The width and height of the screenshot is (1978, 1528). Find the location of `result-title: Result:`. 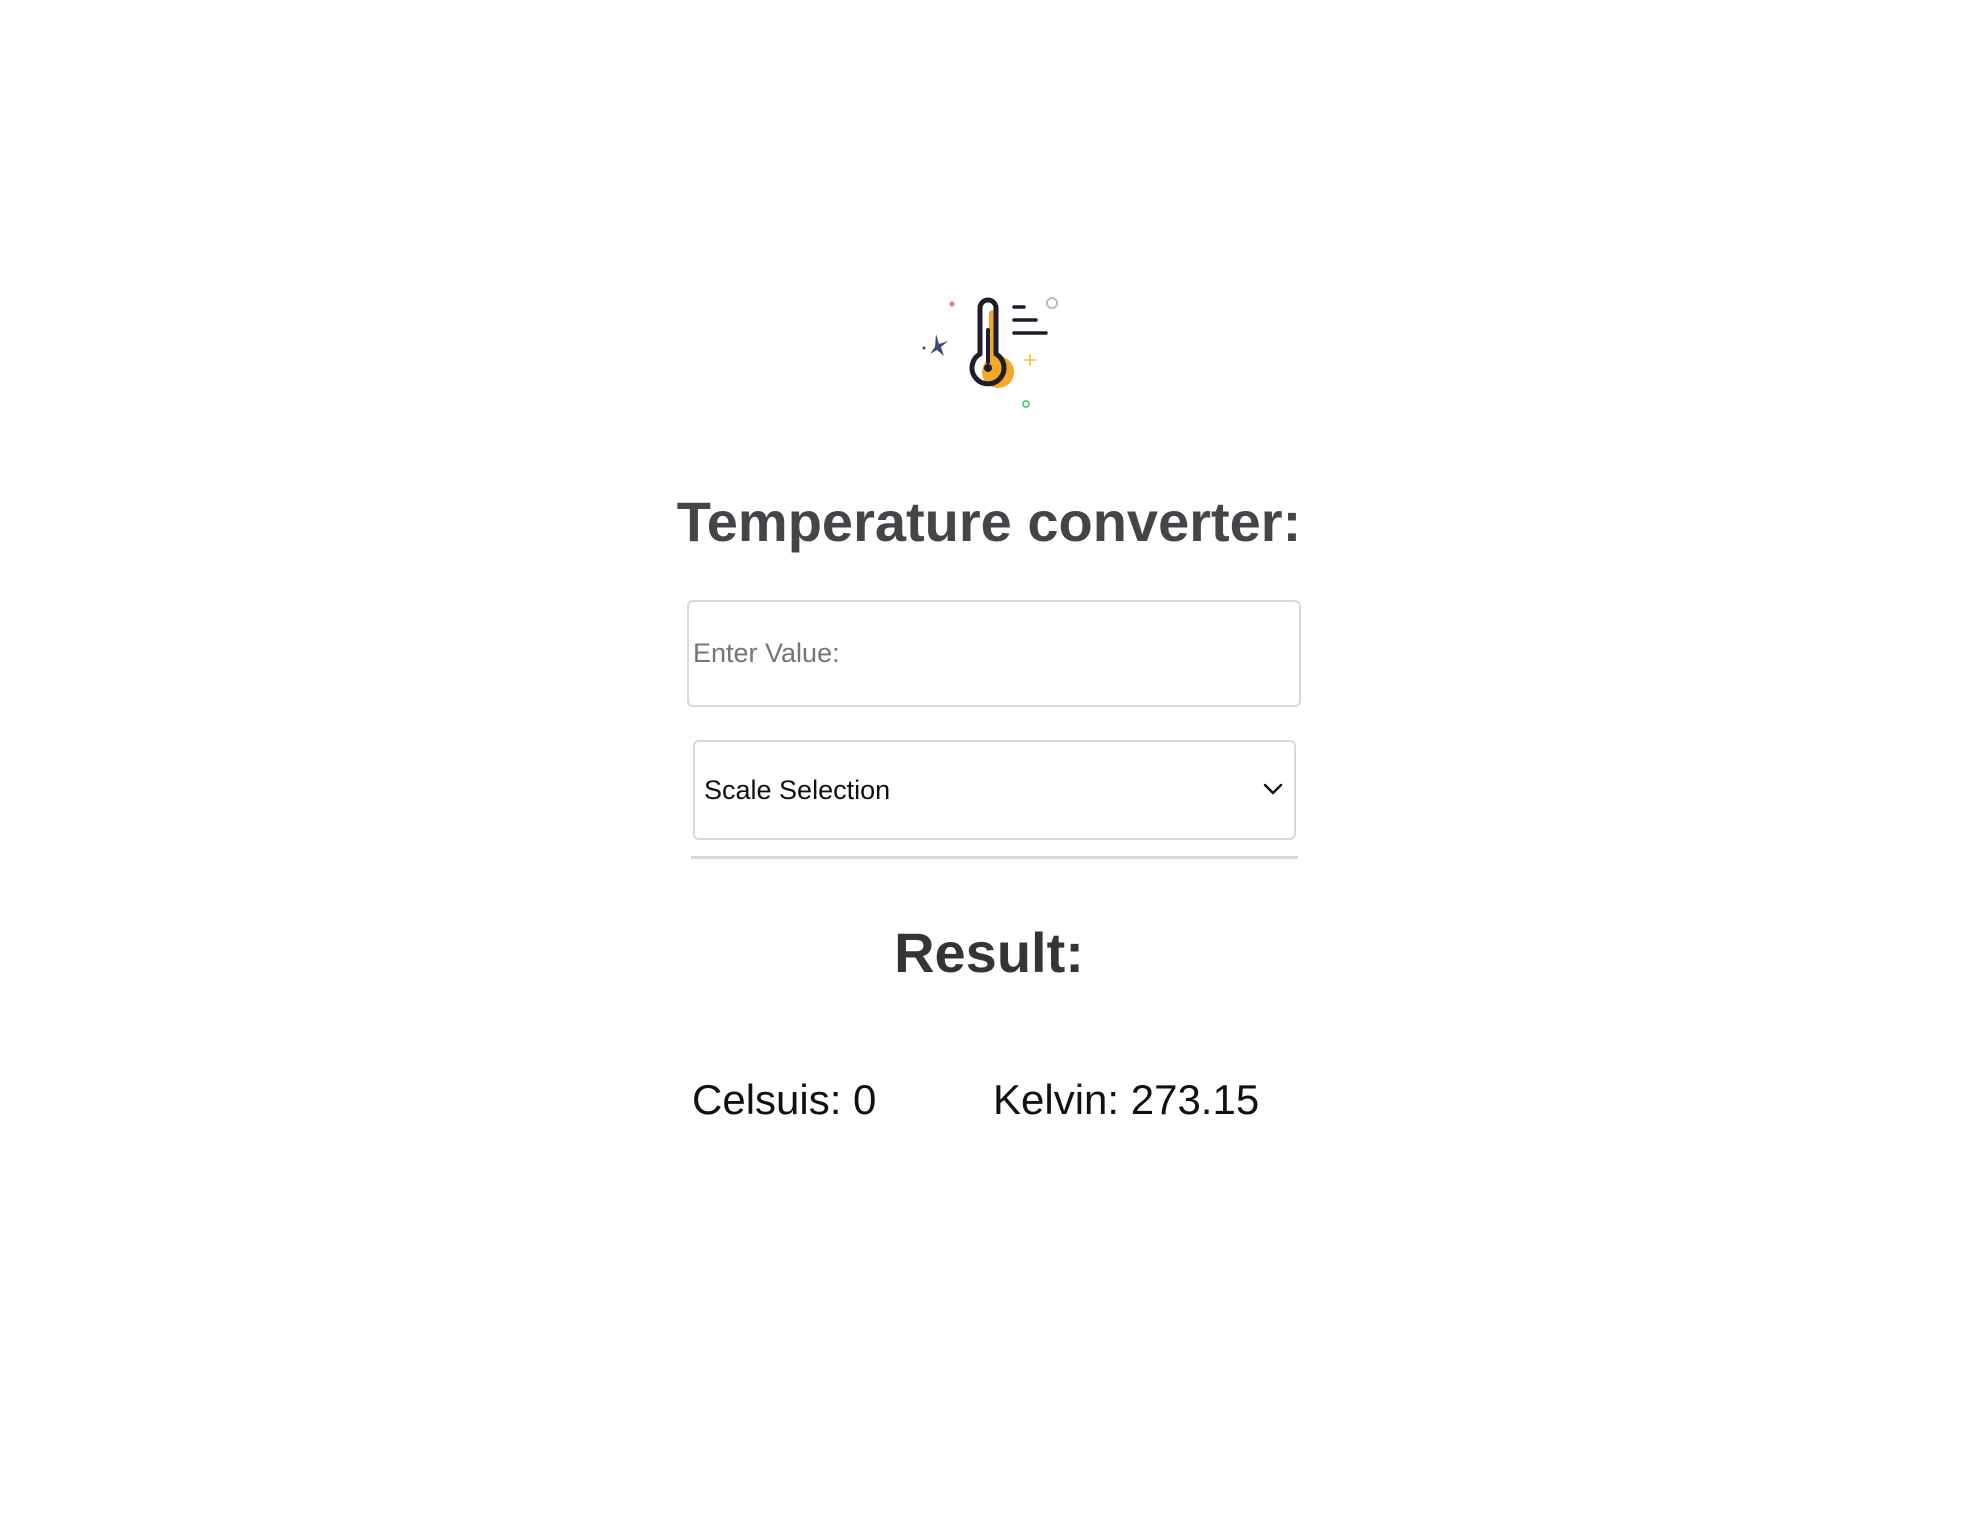

result-title: Result: is located at coordinates (989, 952).